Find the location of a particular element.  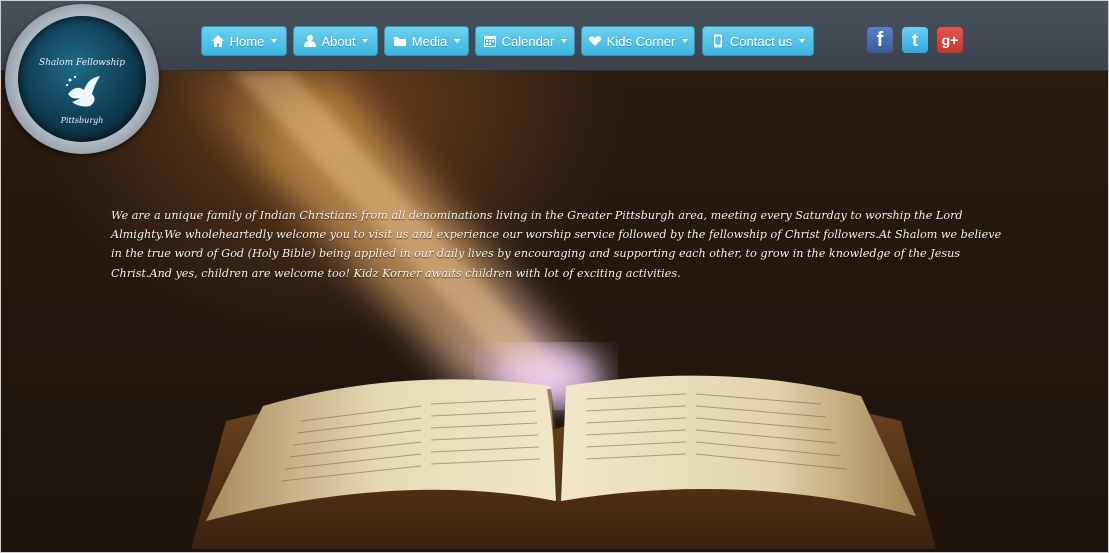

facebook-icon: f is located at coordinates (880, 40).